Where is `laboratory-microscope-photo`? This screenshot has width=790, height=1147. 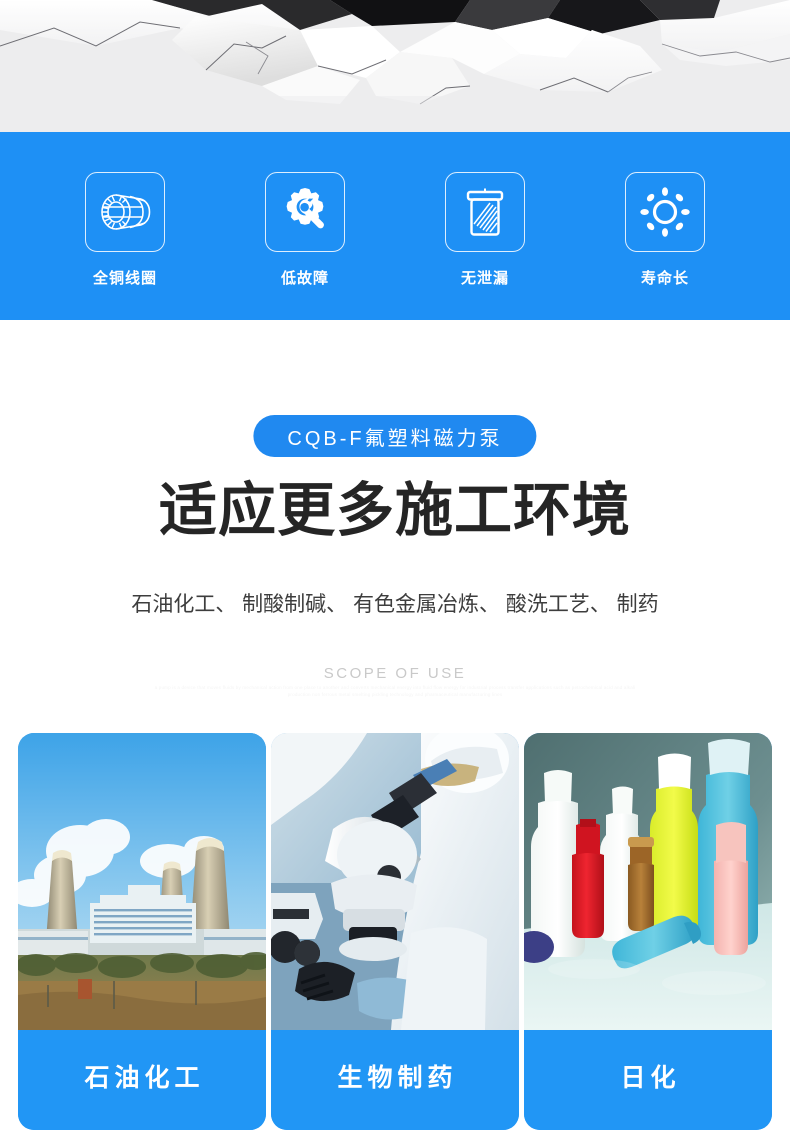 laboratory-microscope-photo is located at coordinates (395, 881).